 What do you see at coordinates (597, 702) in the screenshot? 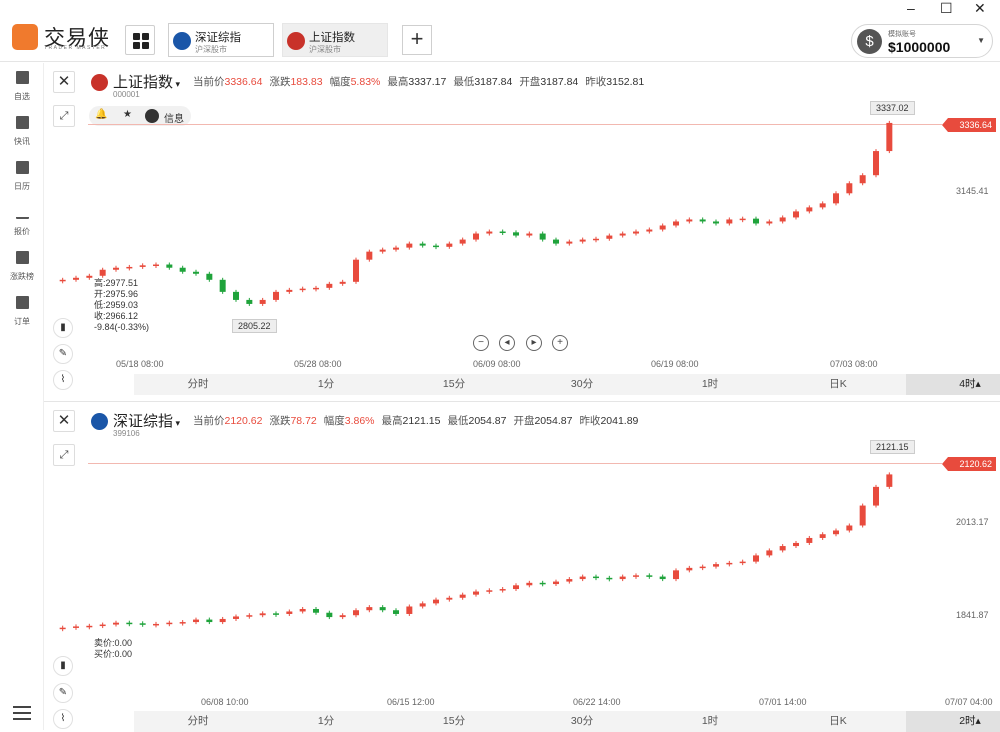
I see `x-tick-label: 06/22 14:00` at bounding box center [597, 702].